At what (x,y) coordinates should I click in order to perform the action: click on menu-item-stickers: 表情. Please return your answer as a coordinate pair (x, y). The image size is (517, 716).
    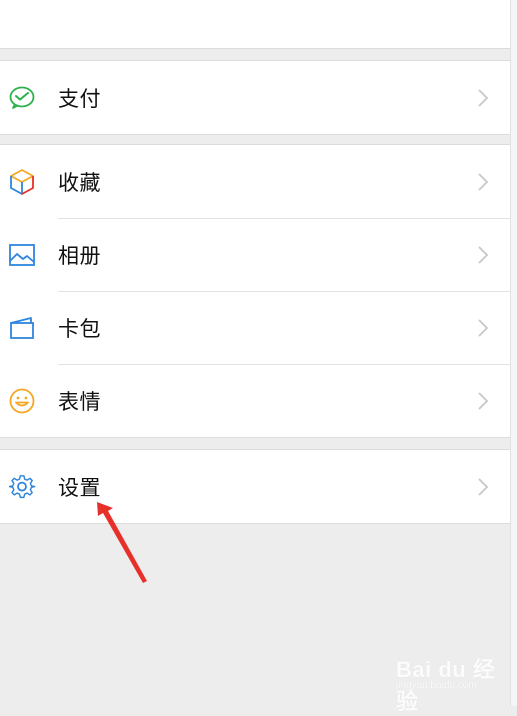
    Looking at the image, I should click on (255, 400).